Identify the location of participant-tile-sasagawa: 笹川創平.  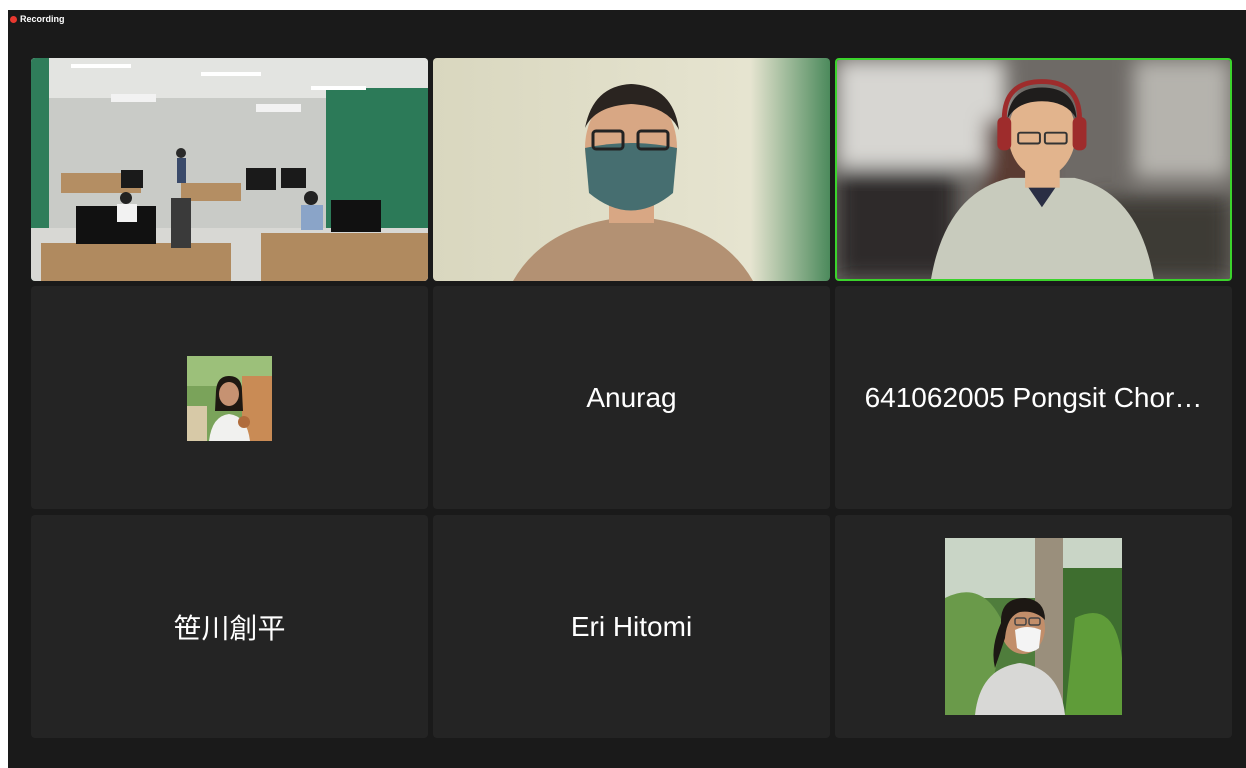
(229, 626).